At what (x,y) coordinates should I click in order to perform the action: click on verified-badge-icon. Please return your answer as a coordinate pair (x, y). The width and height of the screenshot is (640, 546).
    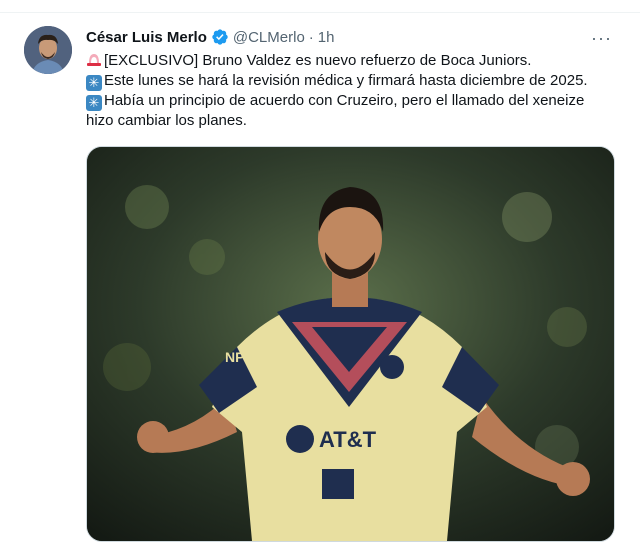
    Looking at the image, I should click on (220, 37).